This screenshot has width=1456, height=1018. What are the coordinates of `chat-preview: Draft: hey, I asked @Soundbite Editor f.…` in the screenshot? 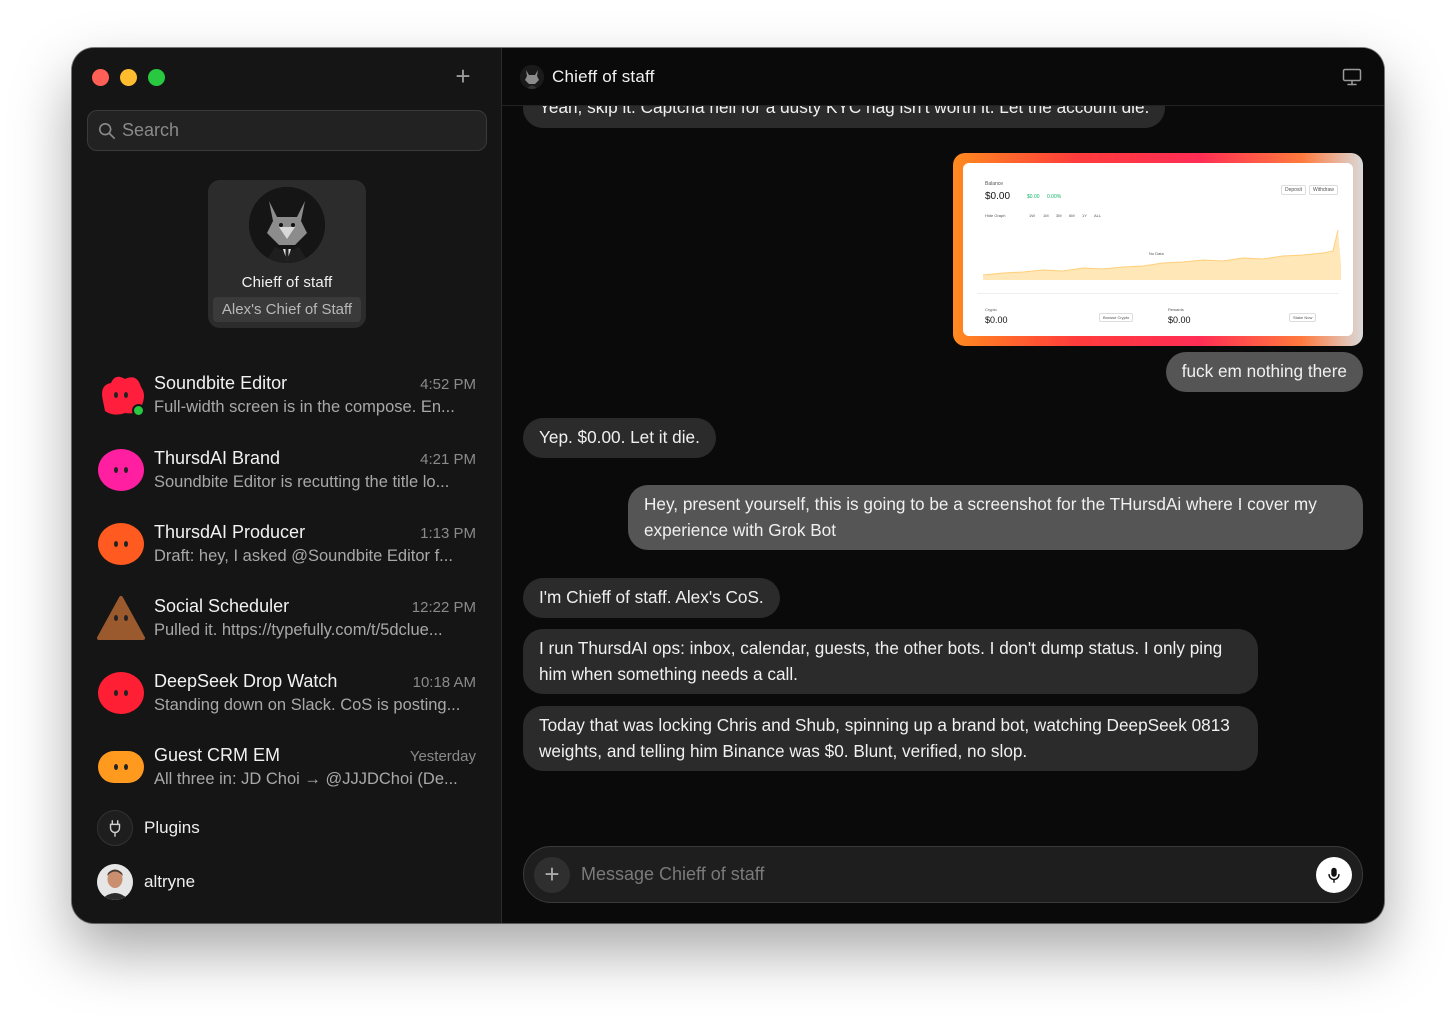 It's located at (303, 555).